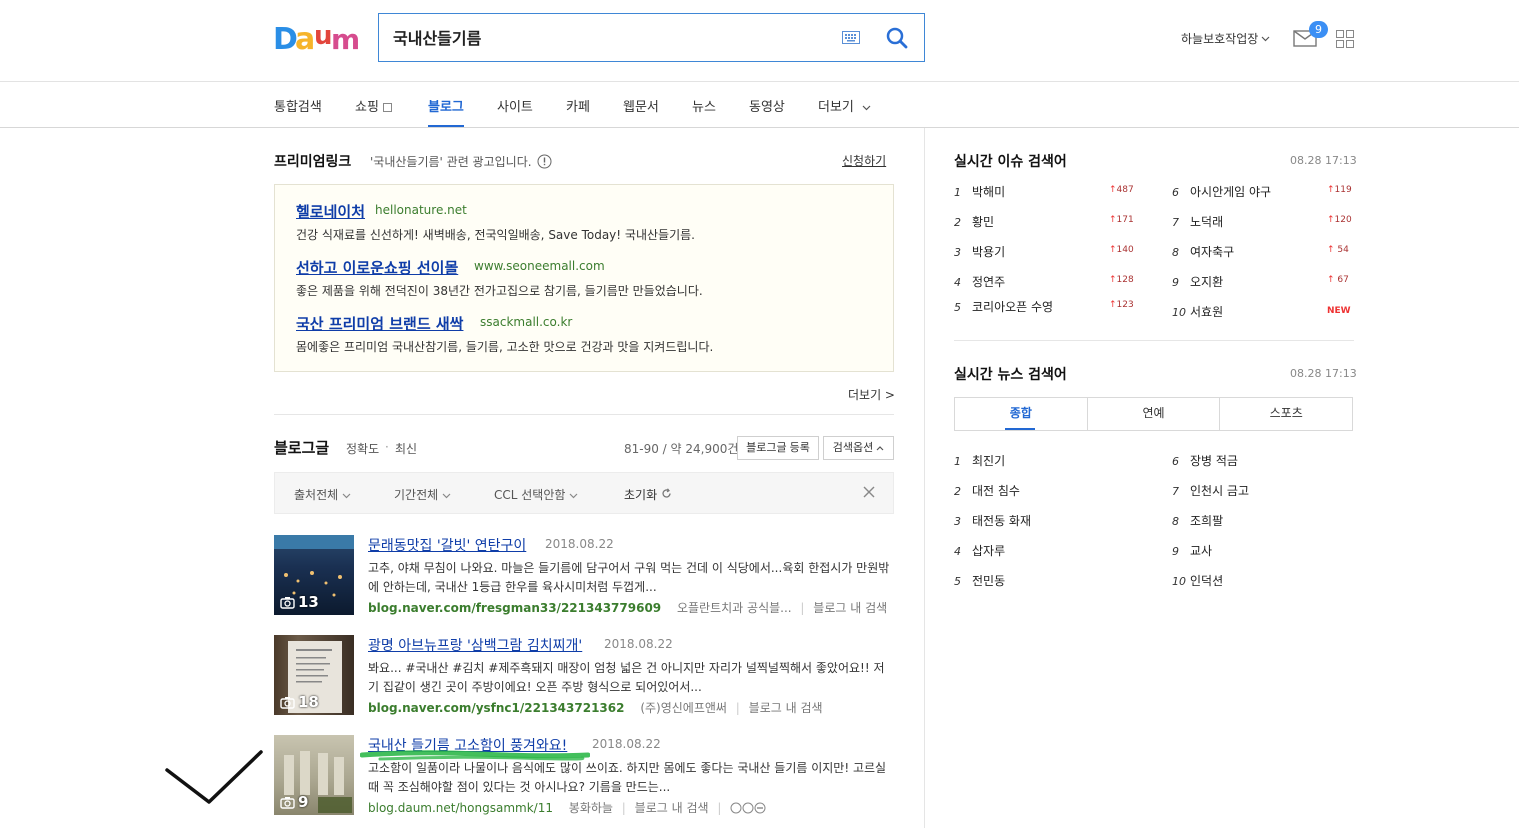 This screenshot has height=828, width=1519. I want to click on ad-title: 헬로네이처, so click(330, 211).